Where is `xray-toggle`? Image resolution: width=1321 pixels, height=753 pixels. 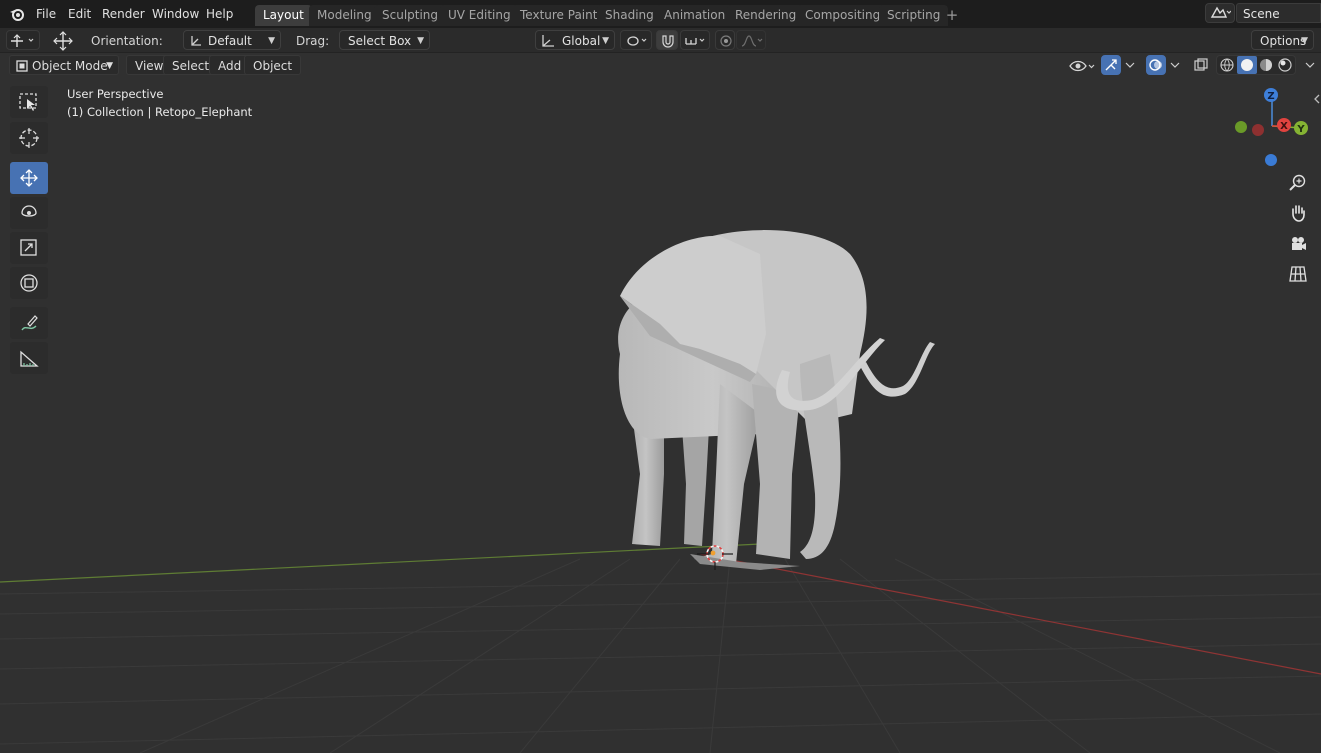 xray-toggle is located at coordinates (1201, 65).